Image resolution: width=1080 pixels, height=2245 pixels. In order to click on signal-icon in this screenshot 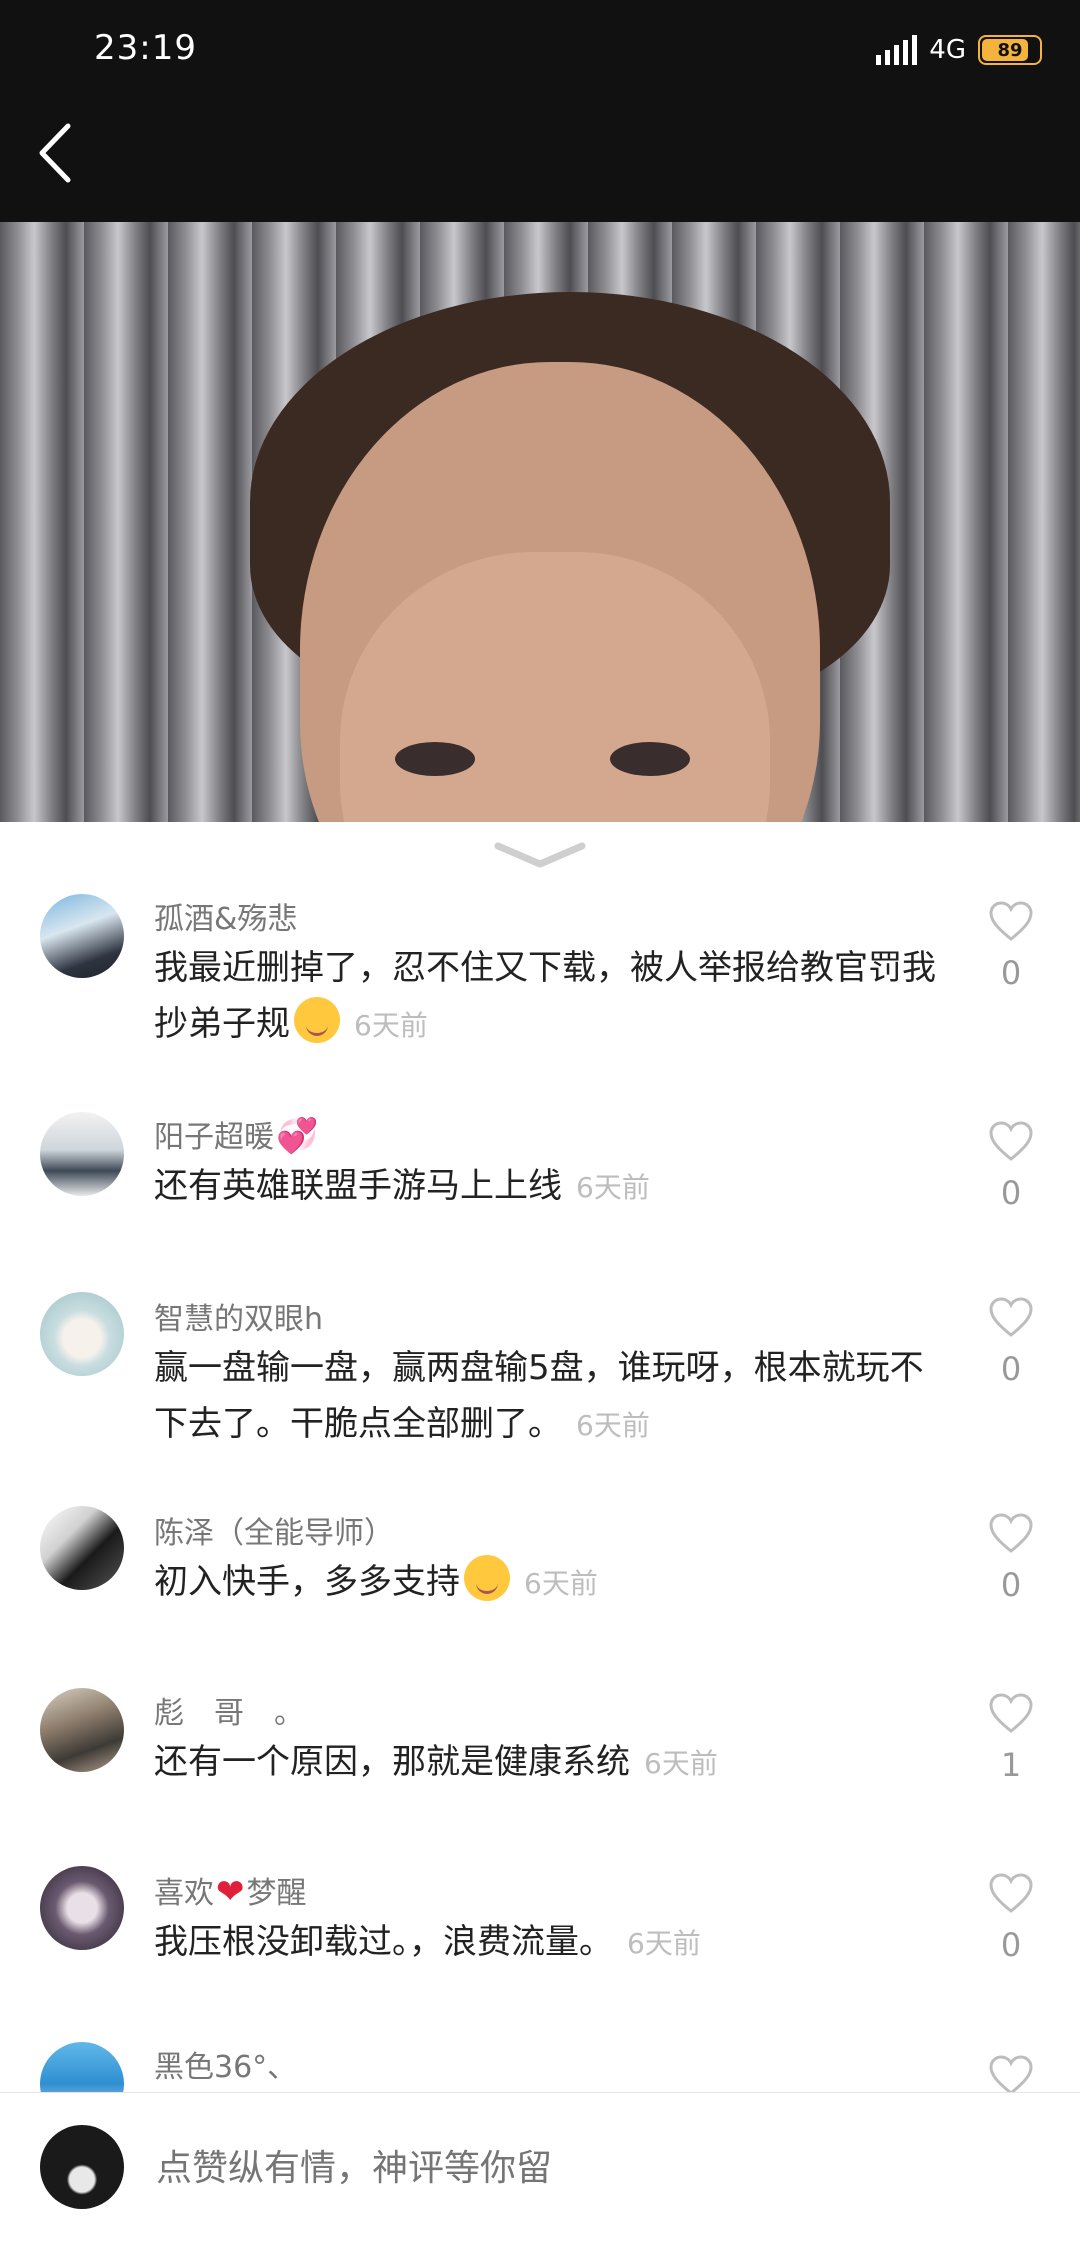, I will do `click(897, 50)`.